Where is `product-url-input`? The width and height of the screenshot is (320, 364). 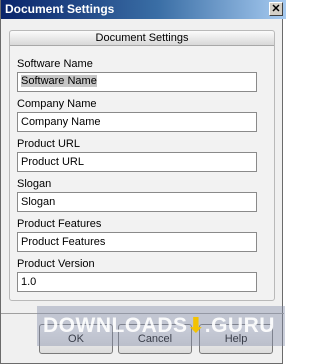 product-url-input is located at coordinates (137, 162).